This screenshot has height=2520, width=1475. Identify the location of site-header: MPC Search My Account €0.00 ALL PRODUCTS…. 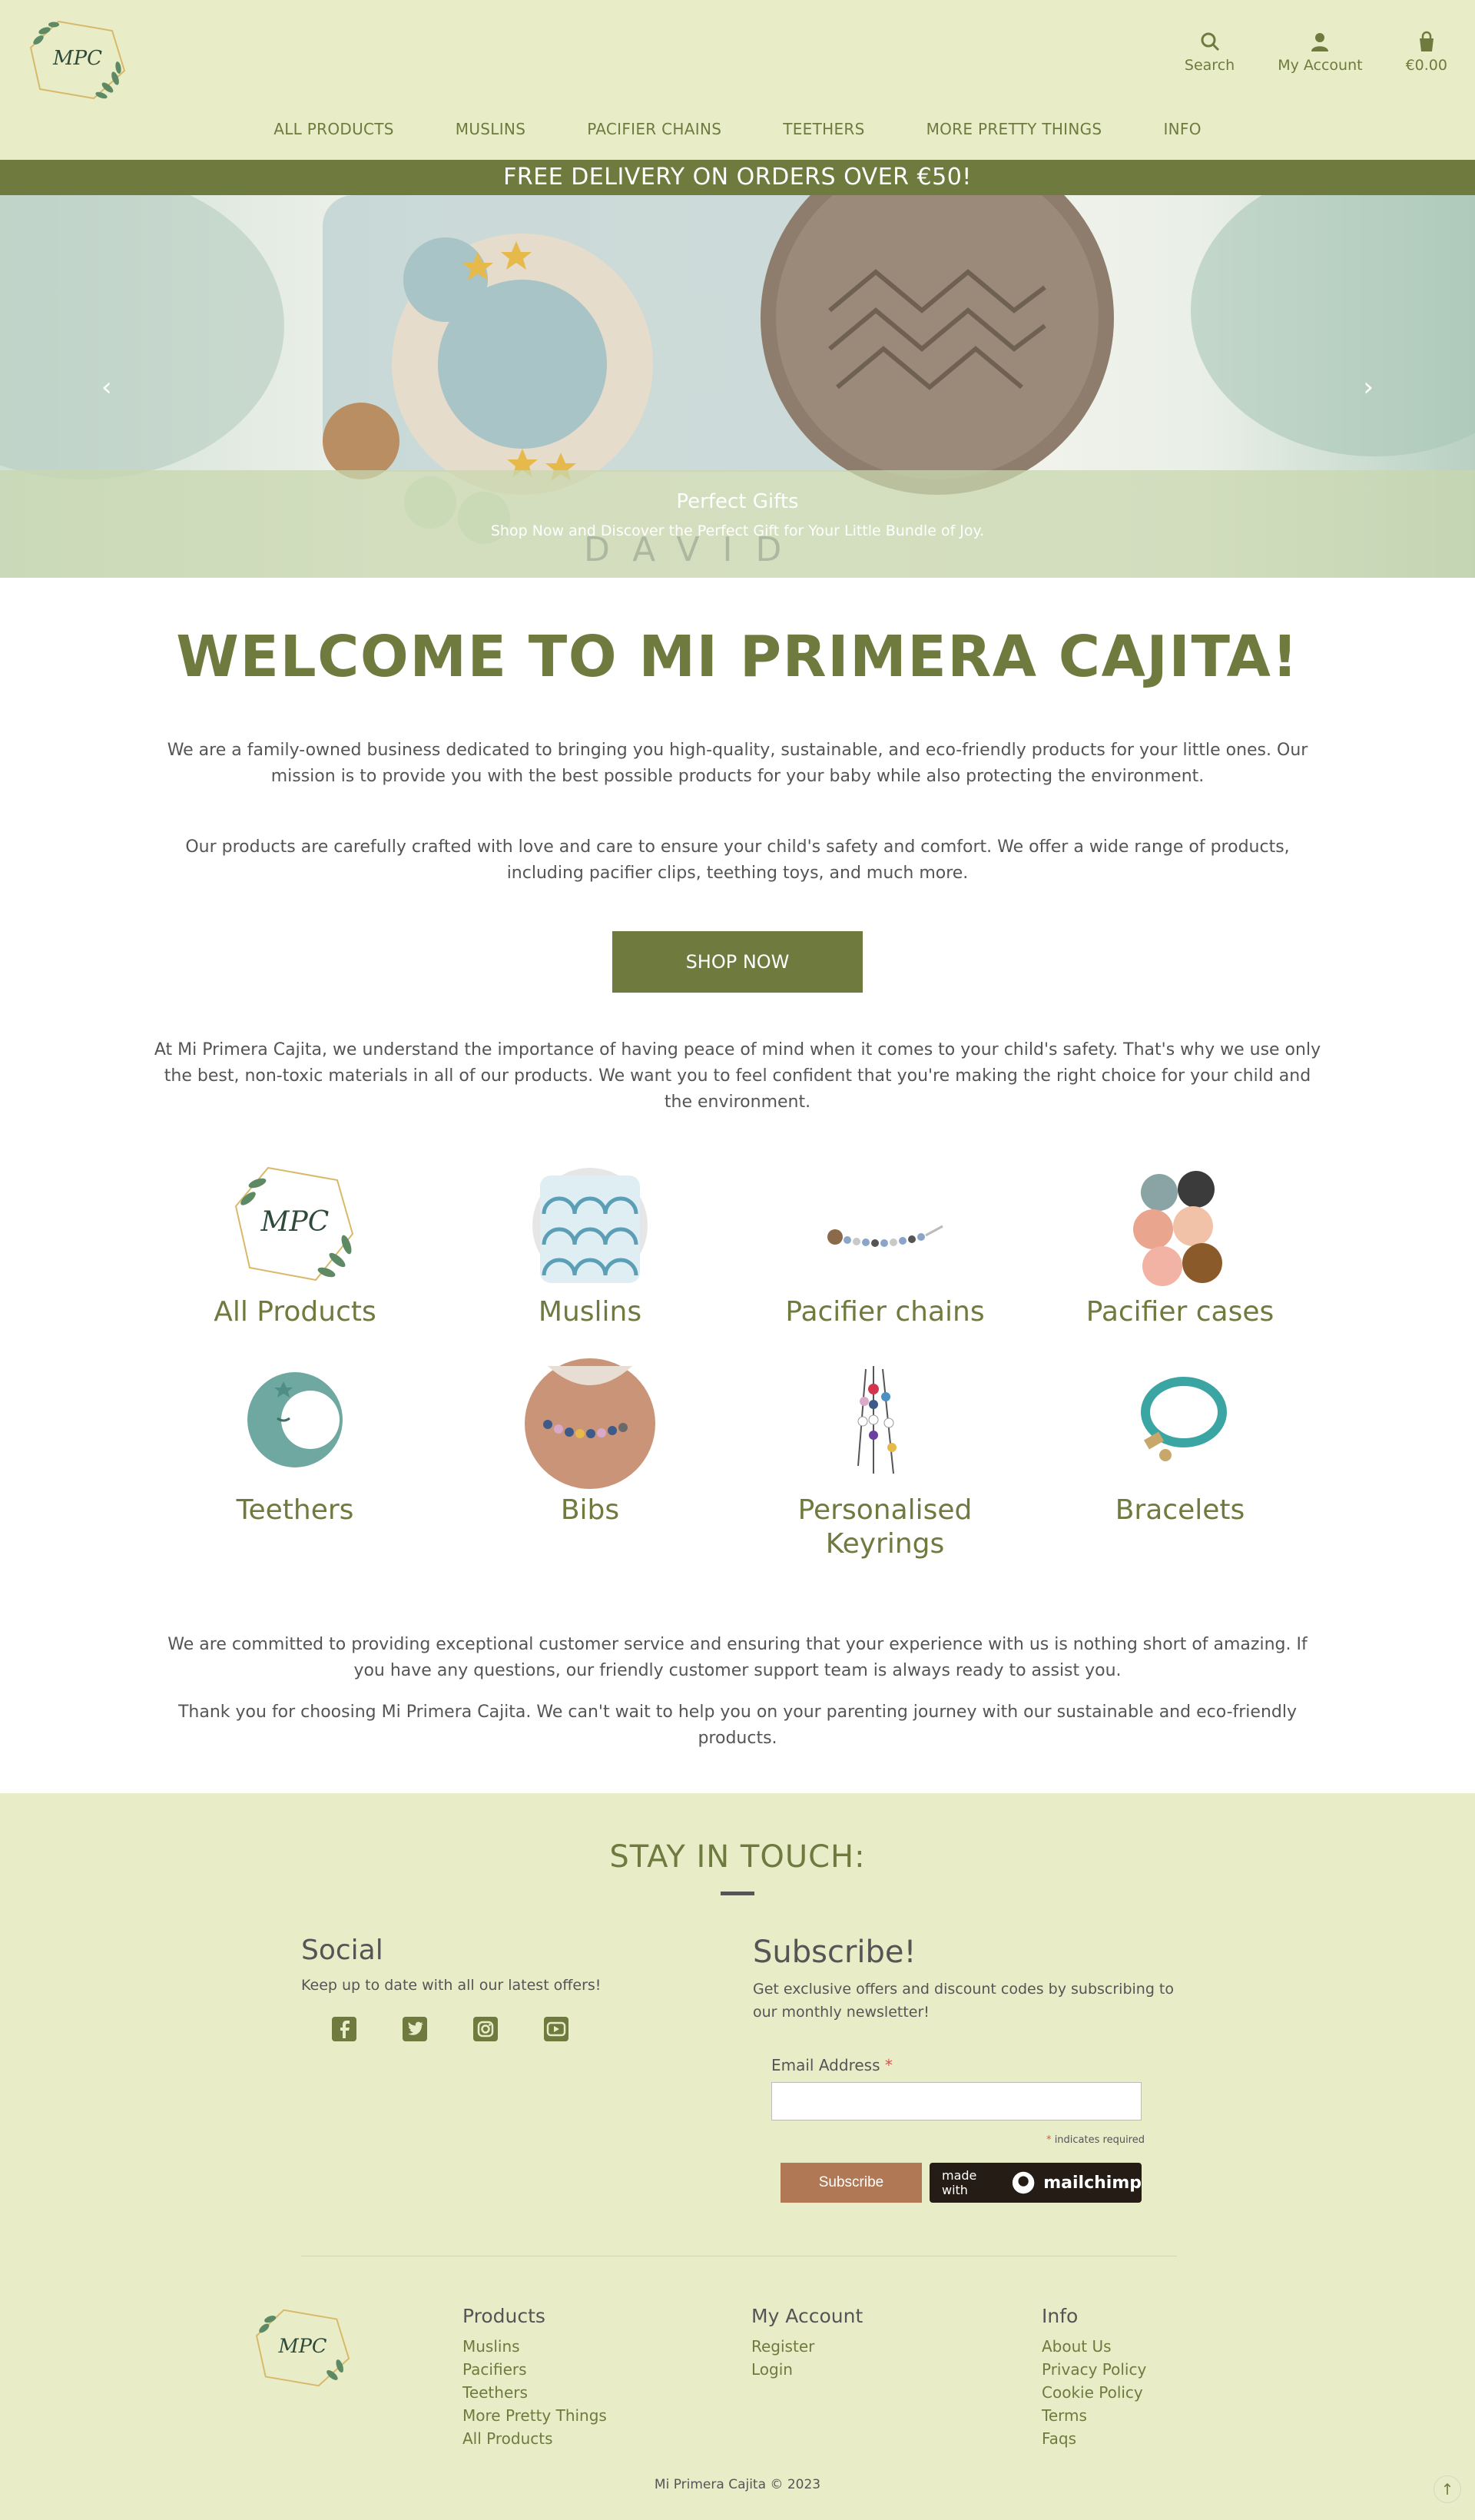
(737, 80).